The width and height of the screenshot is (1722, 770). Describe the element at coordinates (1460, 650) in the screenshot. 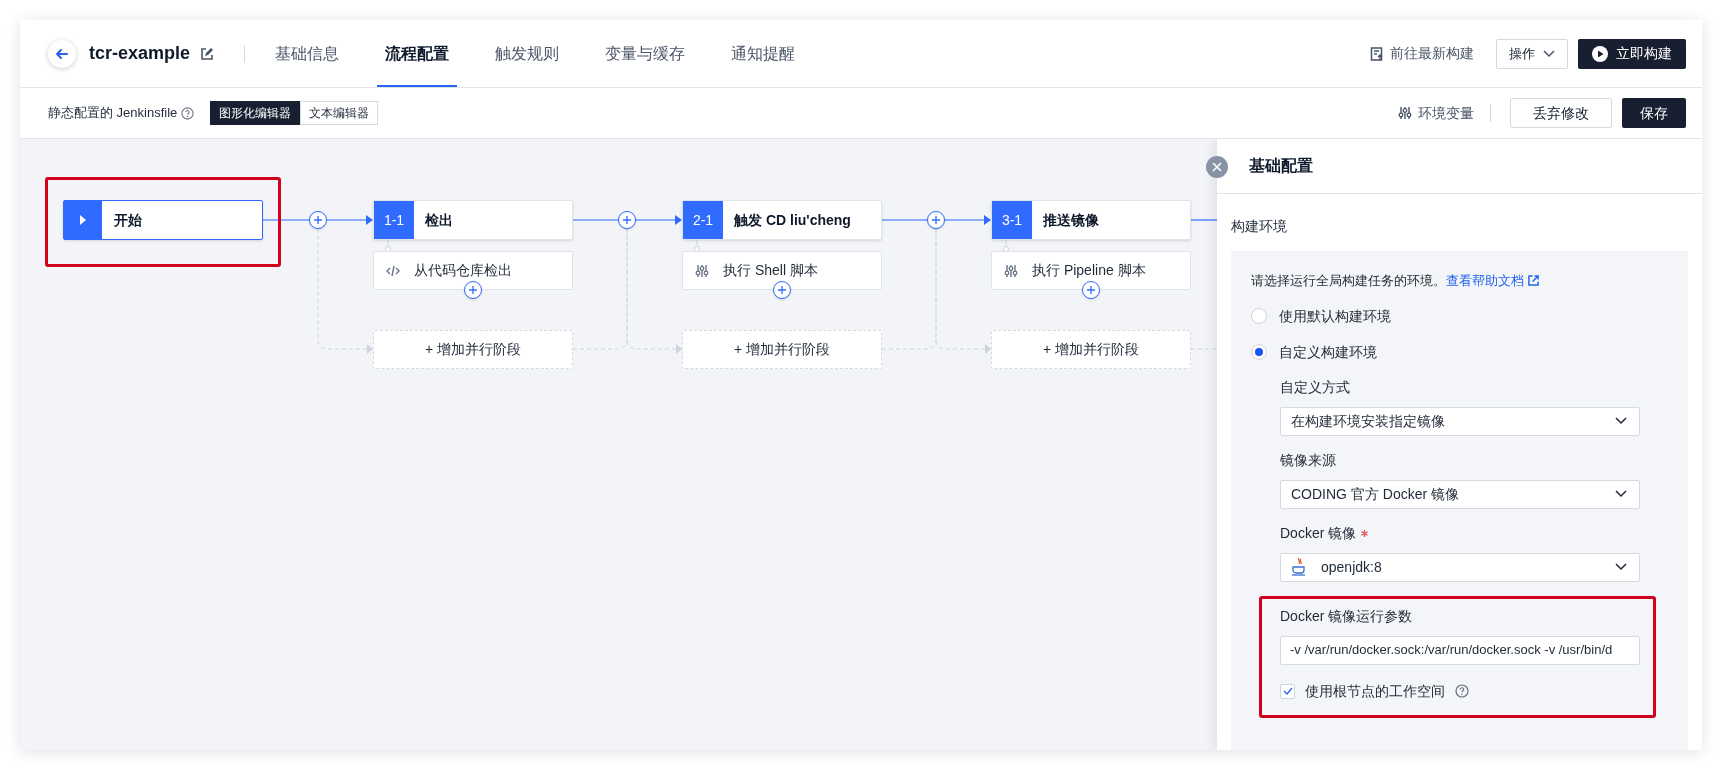

I see `text-input: -v /var/run/docker.sock:/var/run/docker.sock -v /usr/bin/d` at that location.